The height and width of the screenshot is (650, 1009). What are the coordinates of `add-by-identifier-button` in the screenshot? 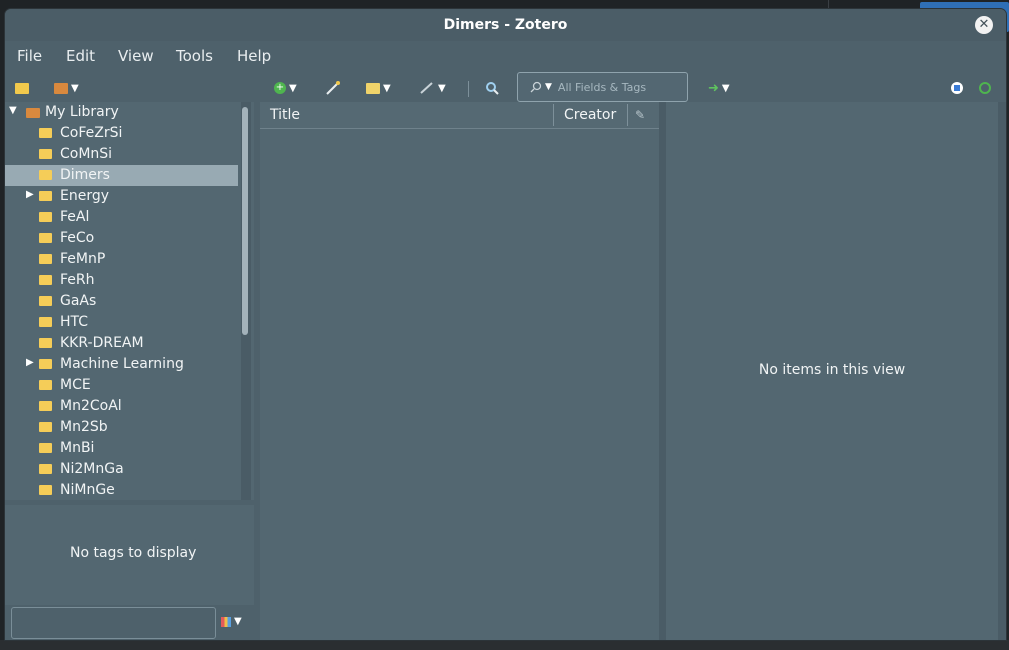 It's located at (333, 88).